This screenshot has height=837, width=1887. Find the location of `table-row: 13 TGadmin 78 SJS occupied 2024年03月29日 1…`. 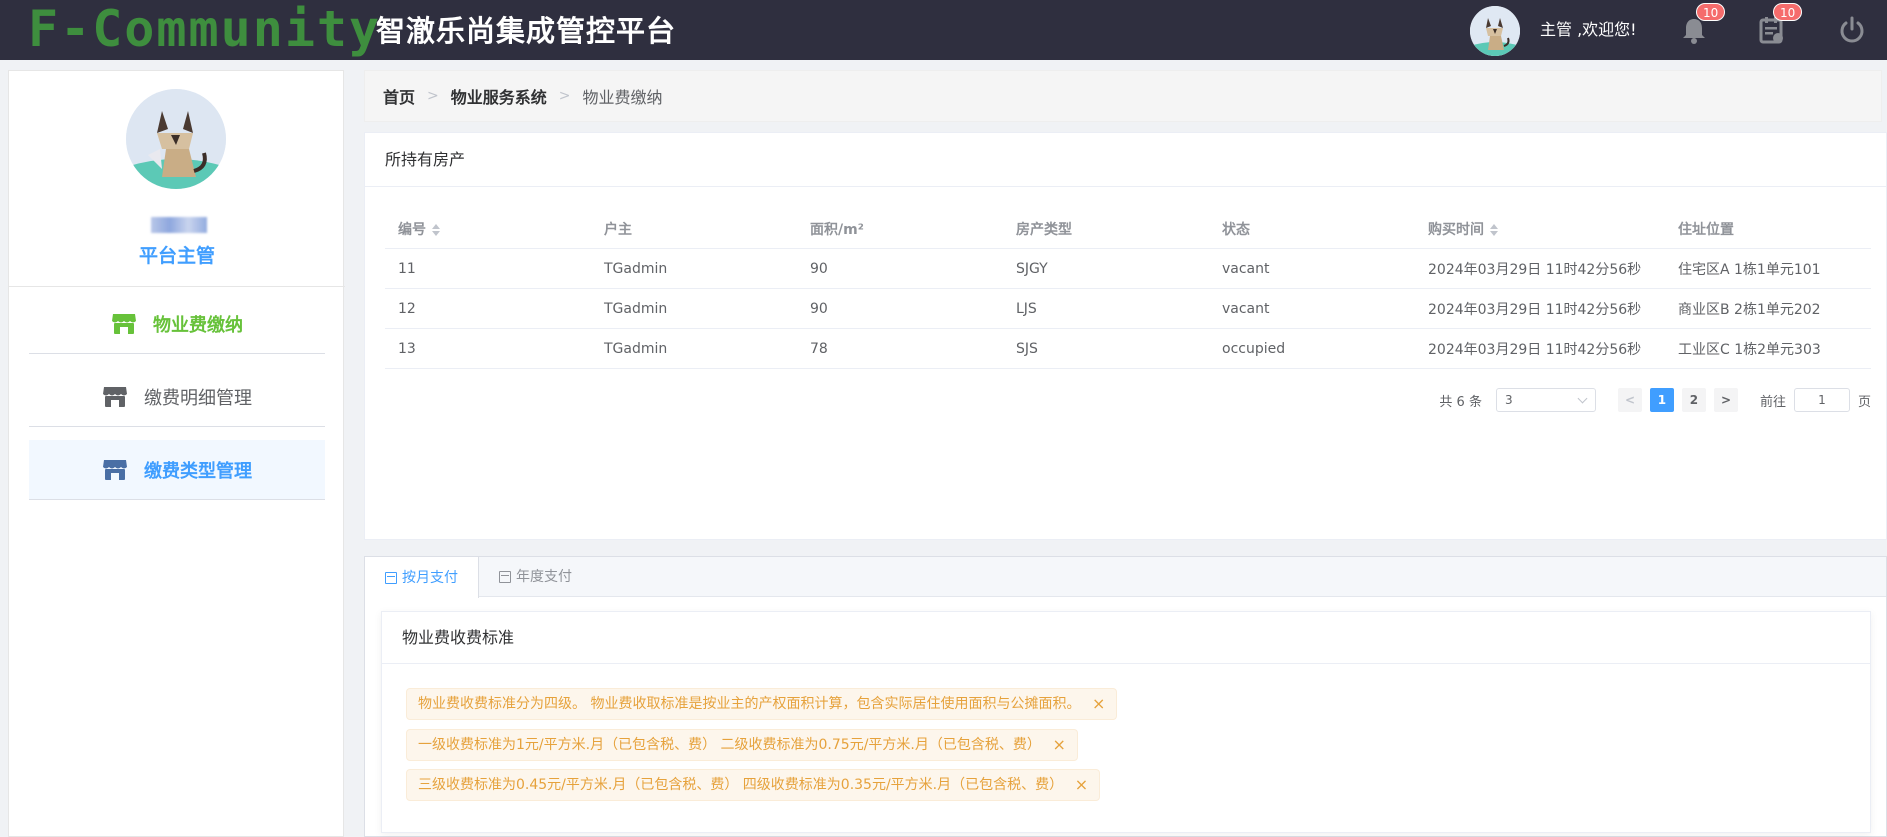

table-row: 13 TGadmin 78 SJS occupied 2024年03月29日 1… is located at coordinates (1128, 349).